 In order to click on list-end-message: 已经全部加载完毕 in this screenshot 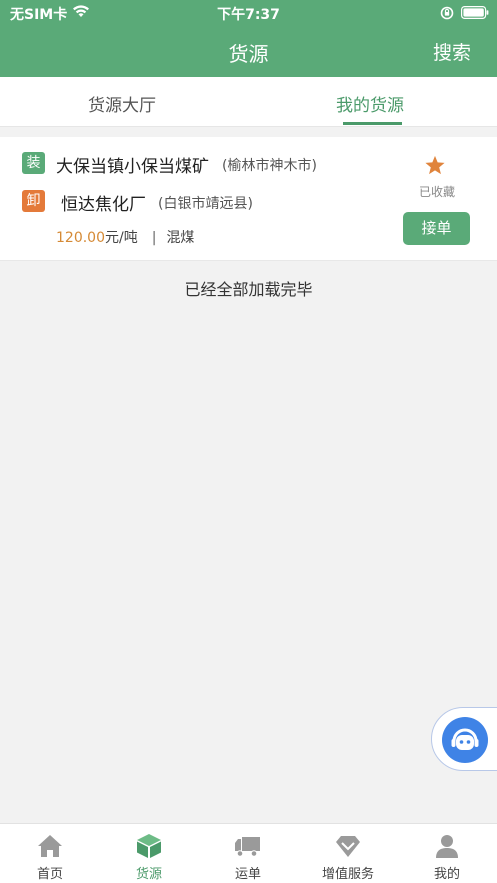, I will do `click(248, 289)`.